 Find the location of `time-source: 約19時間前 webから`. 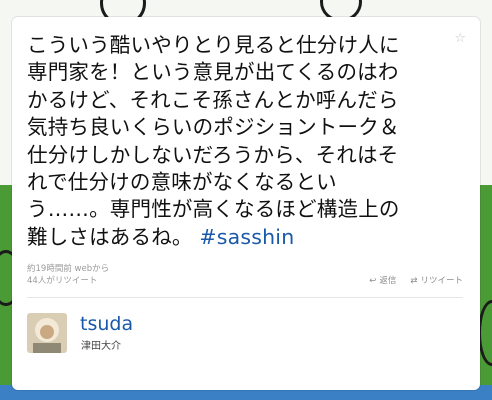

time-source: 約19時間前 webから is located at coordinates (245, 269).